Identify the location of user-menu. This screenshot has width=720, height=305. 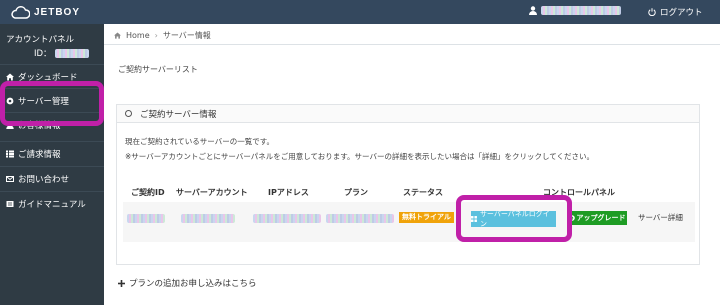
(575, 10).